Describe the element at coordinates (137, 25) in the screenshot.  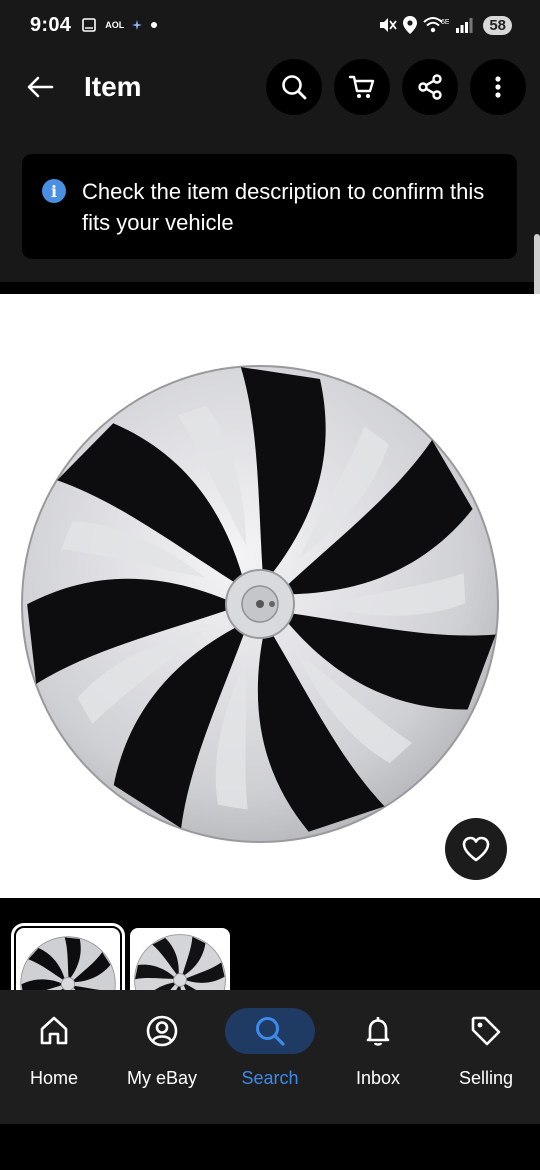
I see `sparkle-icon` at that location.